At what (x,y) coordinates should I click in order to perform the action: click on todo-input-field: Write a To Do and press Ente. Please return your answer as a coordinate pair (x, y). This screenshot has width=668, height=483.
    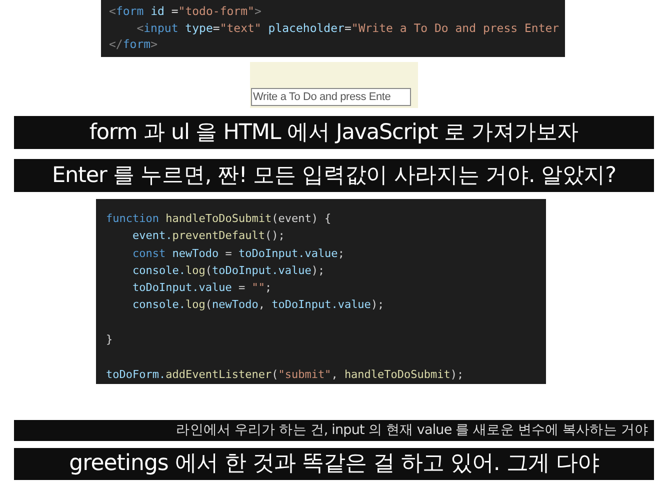
    Looking at the image, I should click on (331, 97).